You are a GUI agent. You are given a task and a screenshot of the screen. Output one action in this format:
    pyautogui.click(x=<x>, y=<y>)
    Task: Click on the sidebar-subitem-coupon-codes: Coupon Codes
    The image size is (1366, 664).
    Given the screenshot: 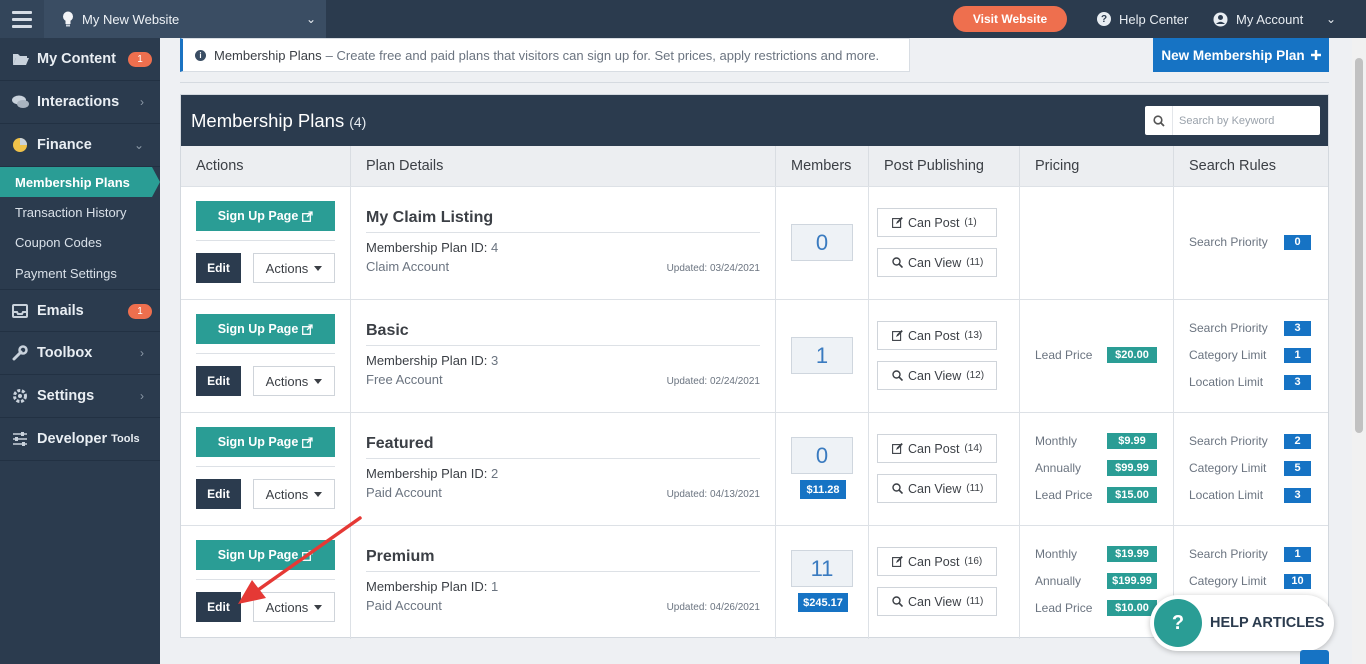 What is the action you would take?
    pyautogui.click(x=80, y=242)
    